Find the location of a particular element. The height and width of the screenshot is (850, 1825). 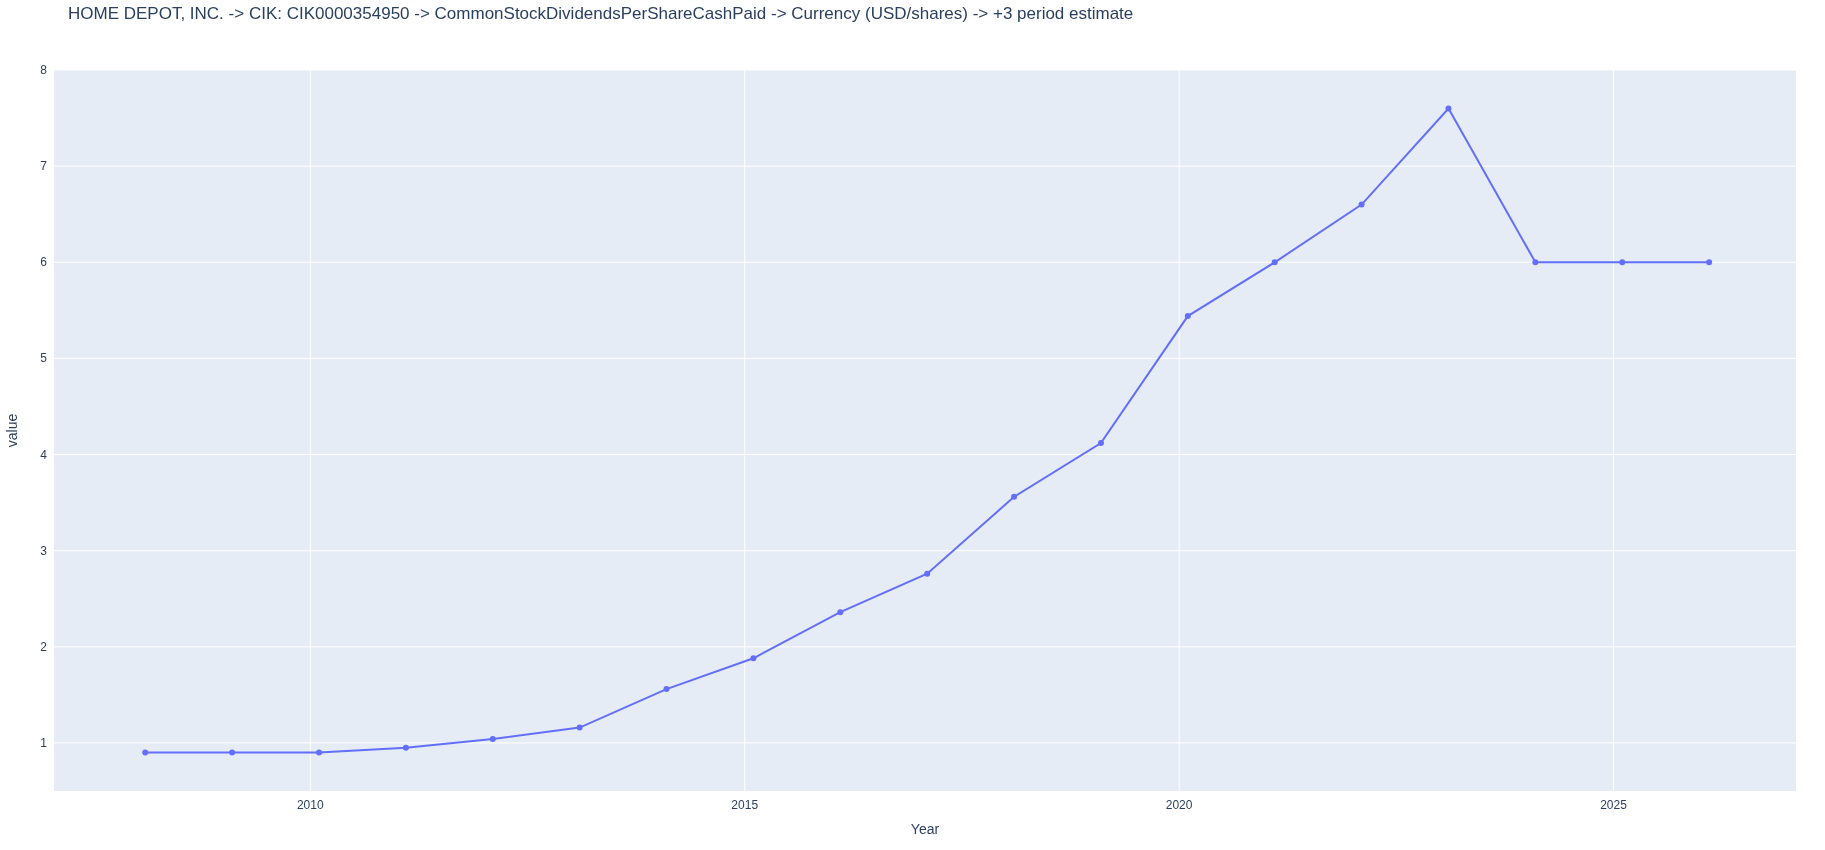

axis-tick-label: 5 is located at coordinates (43, 358).